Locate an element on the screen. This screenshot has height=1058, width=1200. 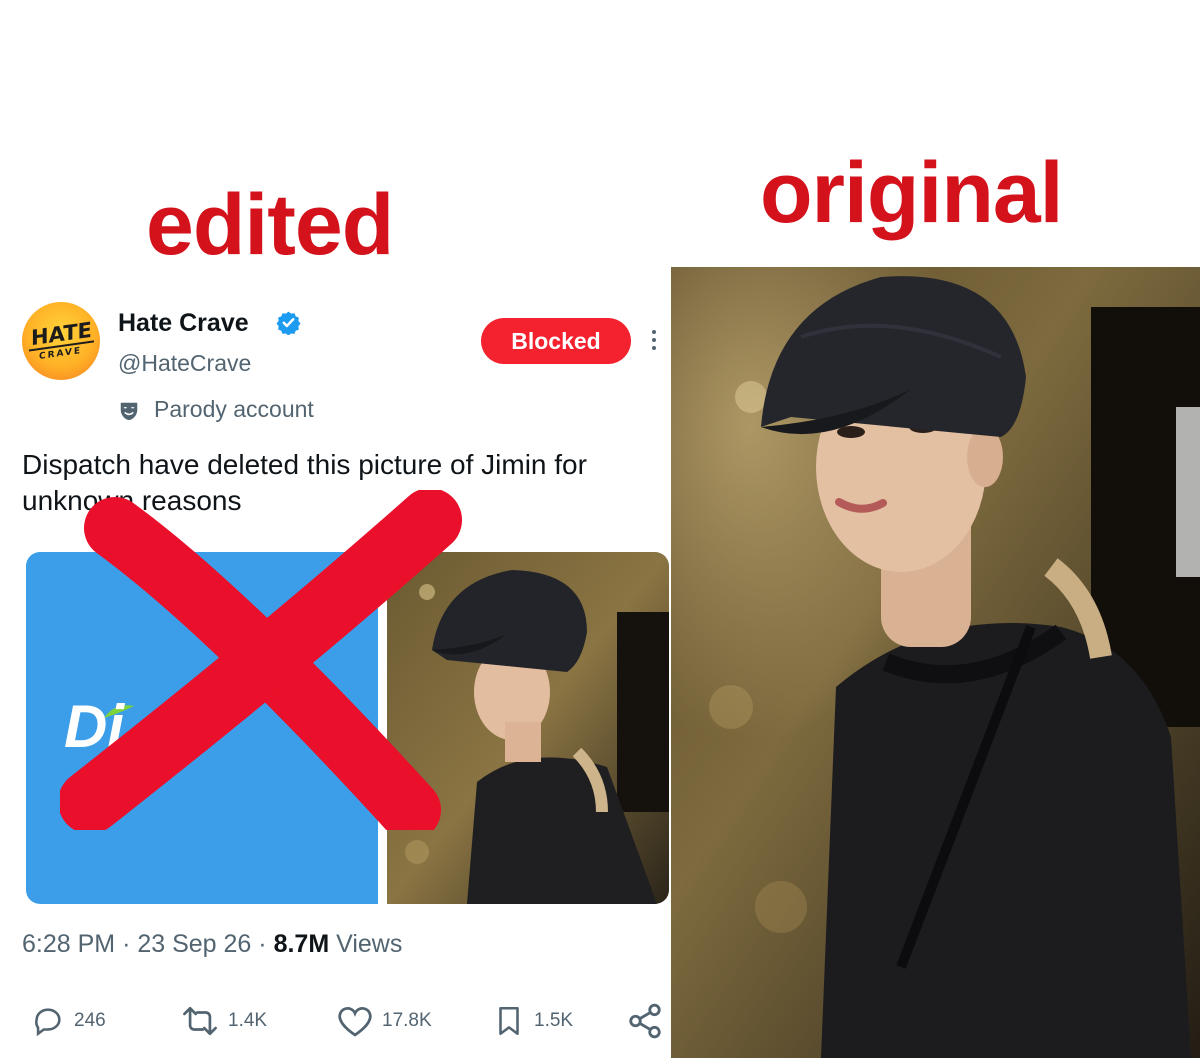
share-icon is located at coordinates (645, 1021).